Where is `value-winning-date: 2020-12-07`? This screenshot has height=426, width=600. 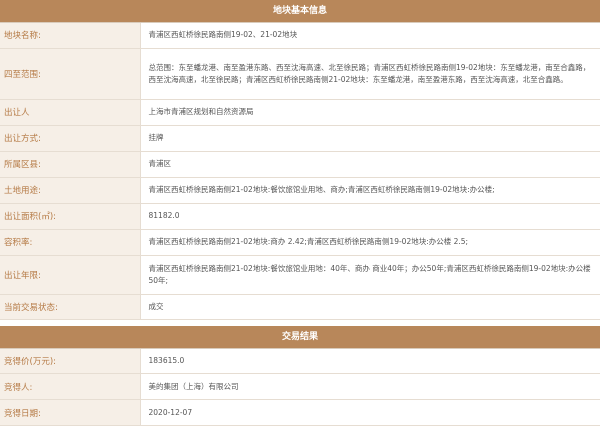
value-winning-date: 2020-12-07 is located at coordinates (370, 413).